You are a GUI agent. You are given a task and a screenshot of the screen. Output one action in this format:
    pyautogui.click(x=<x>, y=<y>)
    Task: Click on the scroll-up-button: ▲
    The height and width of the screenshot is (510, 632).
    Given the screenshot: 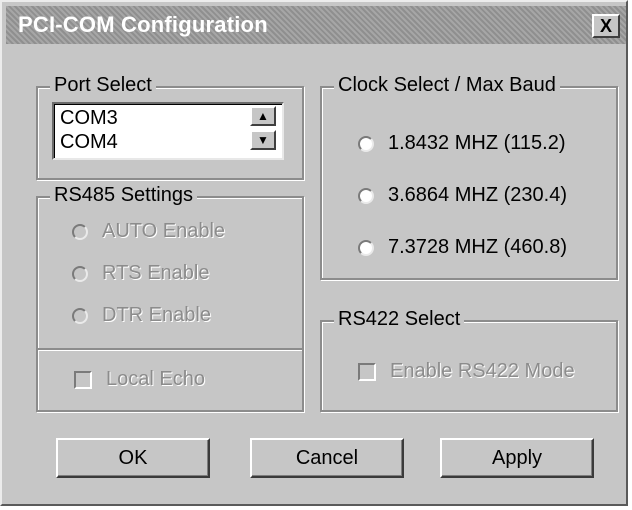 What is the action you would take?
    pyautogui.click(x=263, y=116)
    